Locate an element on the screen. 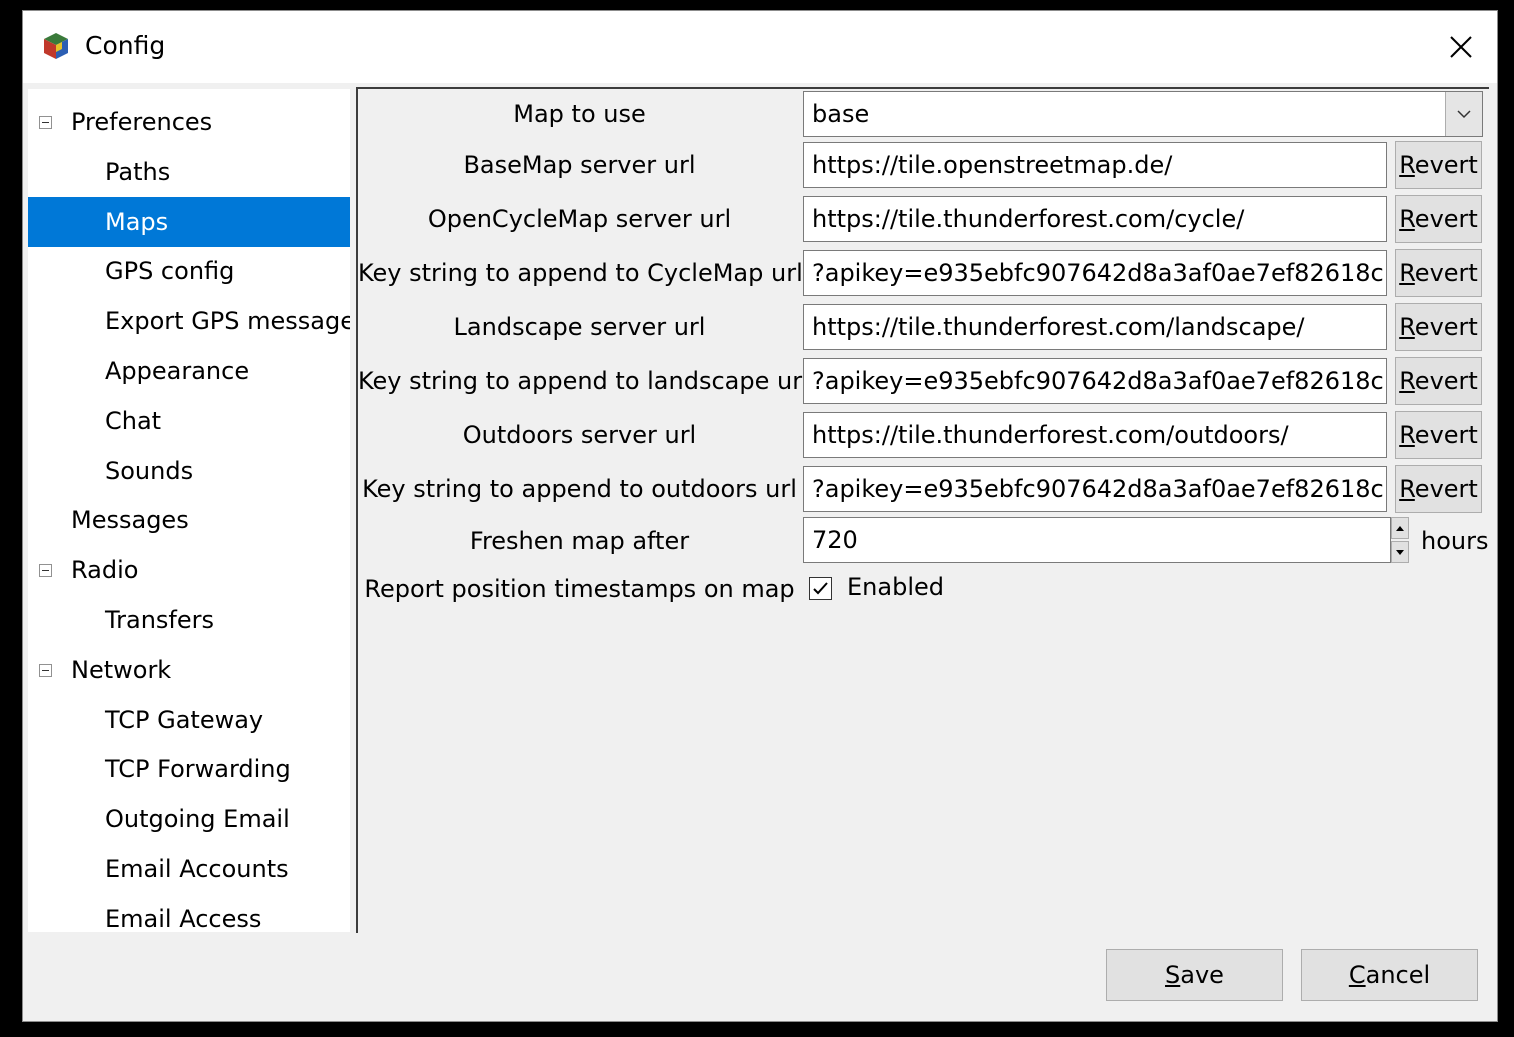  tree-item-label: Appearance is located at coordinates (177, 371).